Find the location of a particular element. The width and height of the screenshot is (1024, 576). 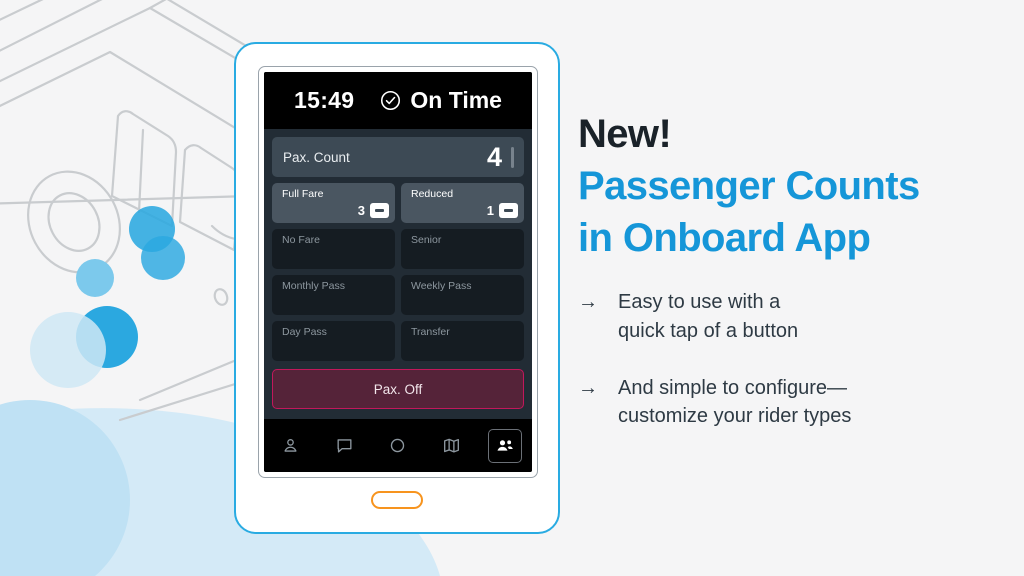

chat-bubble-icon is located at coordinates (344, 445).